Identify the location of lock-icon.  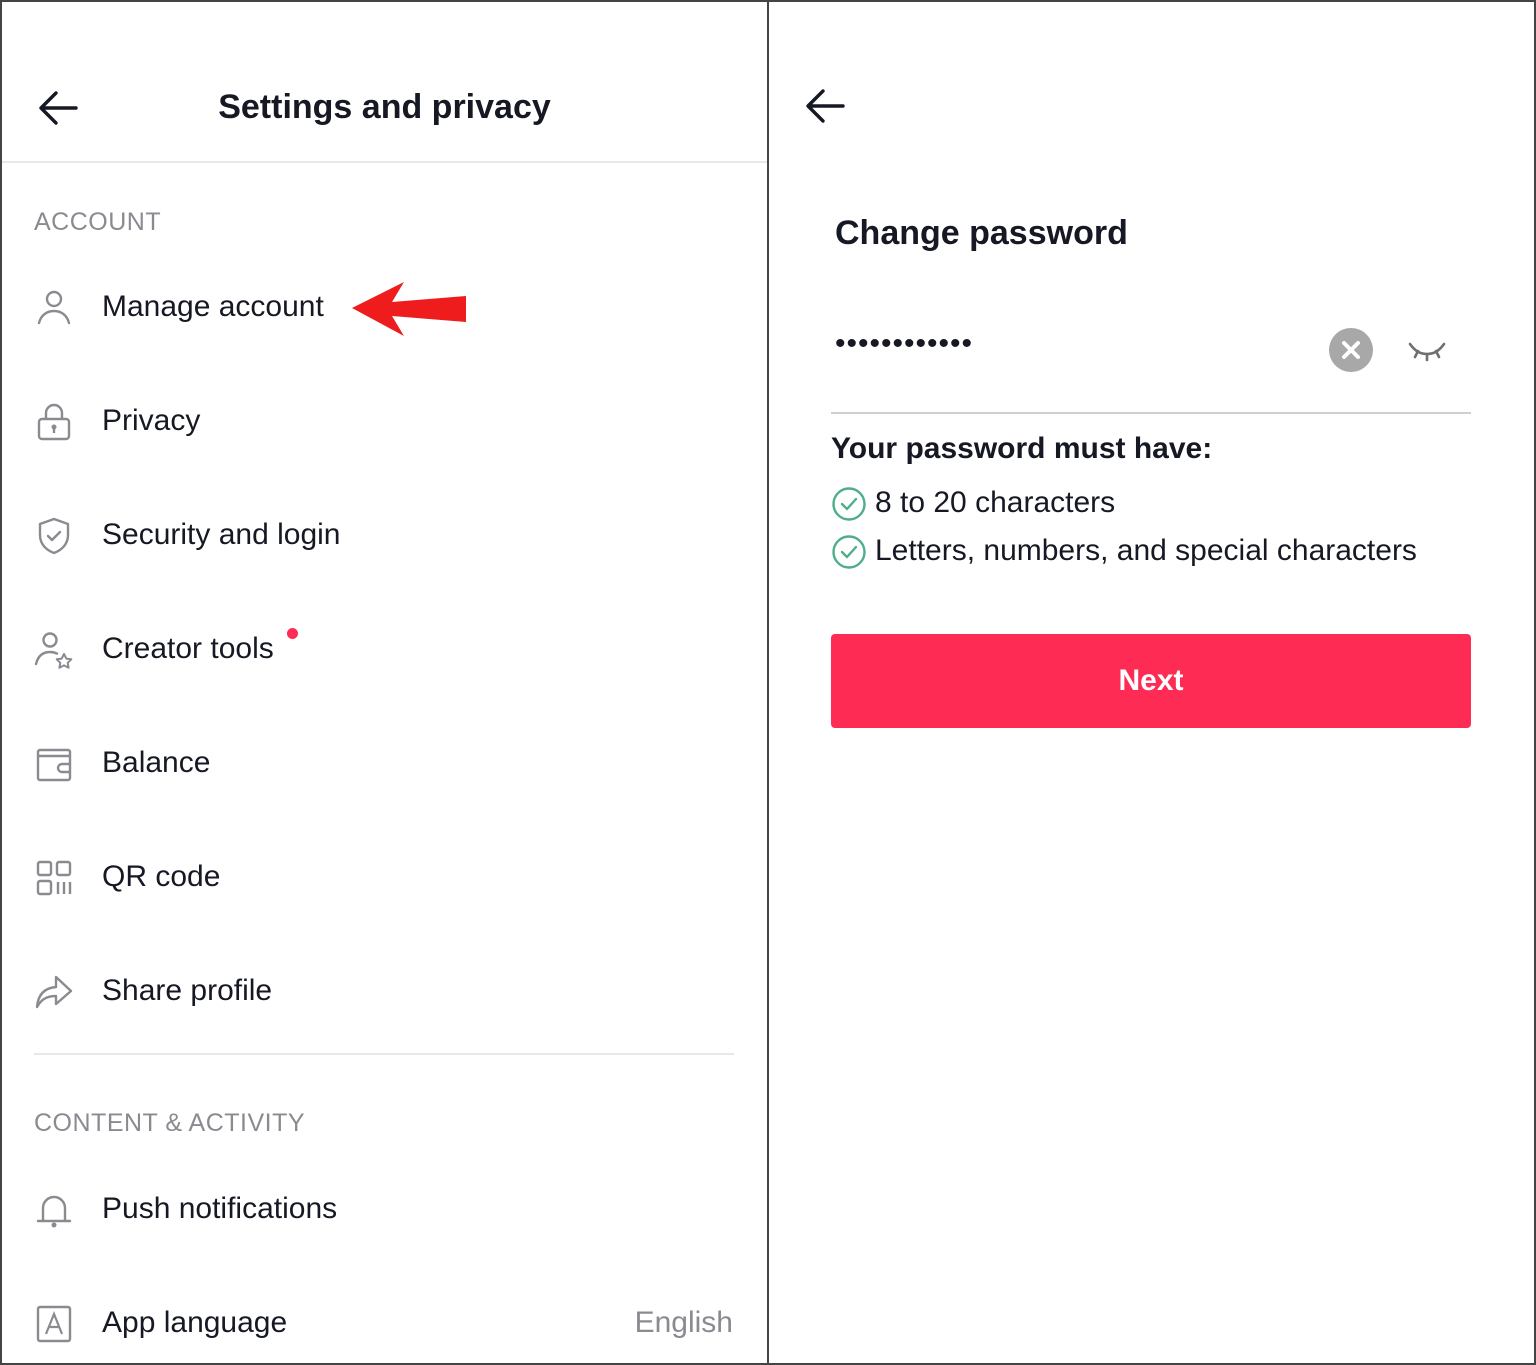
(54, 422).